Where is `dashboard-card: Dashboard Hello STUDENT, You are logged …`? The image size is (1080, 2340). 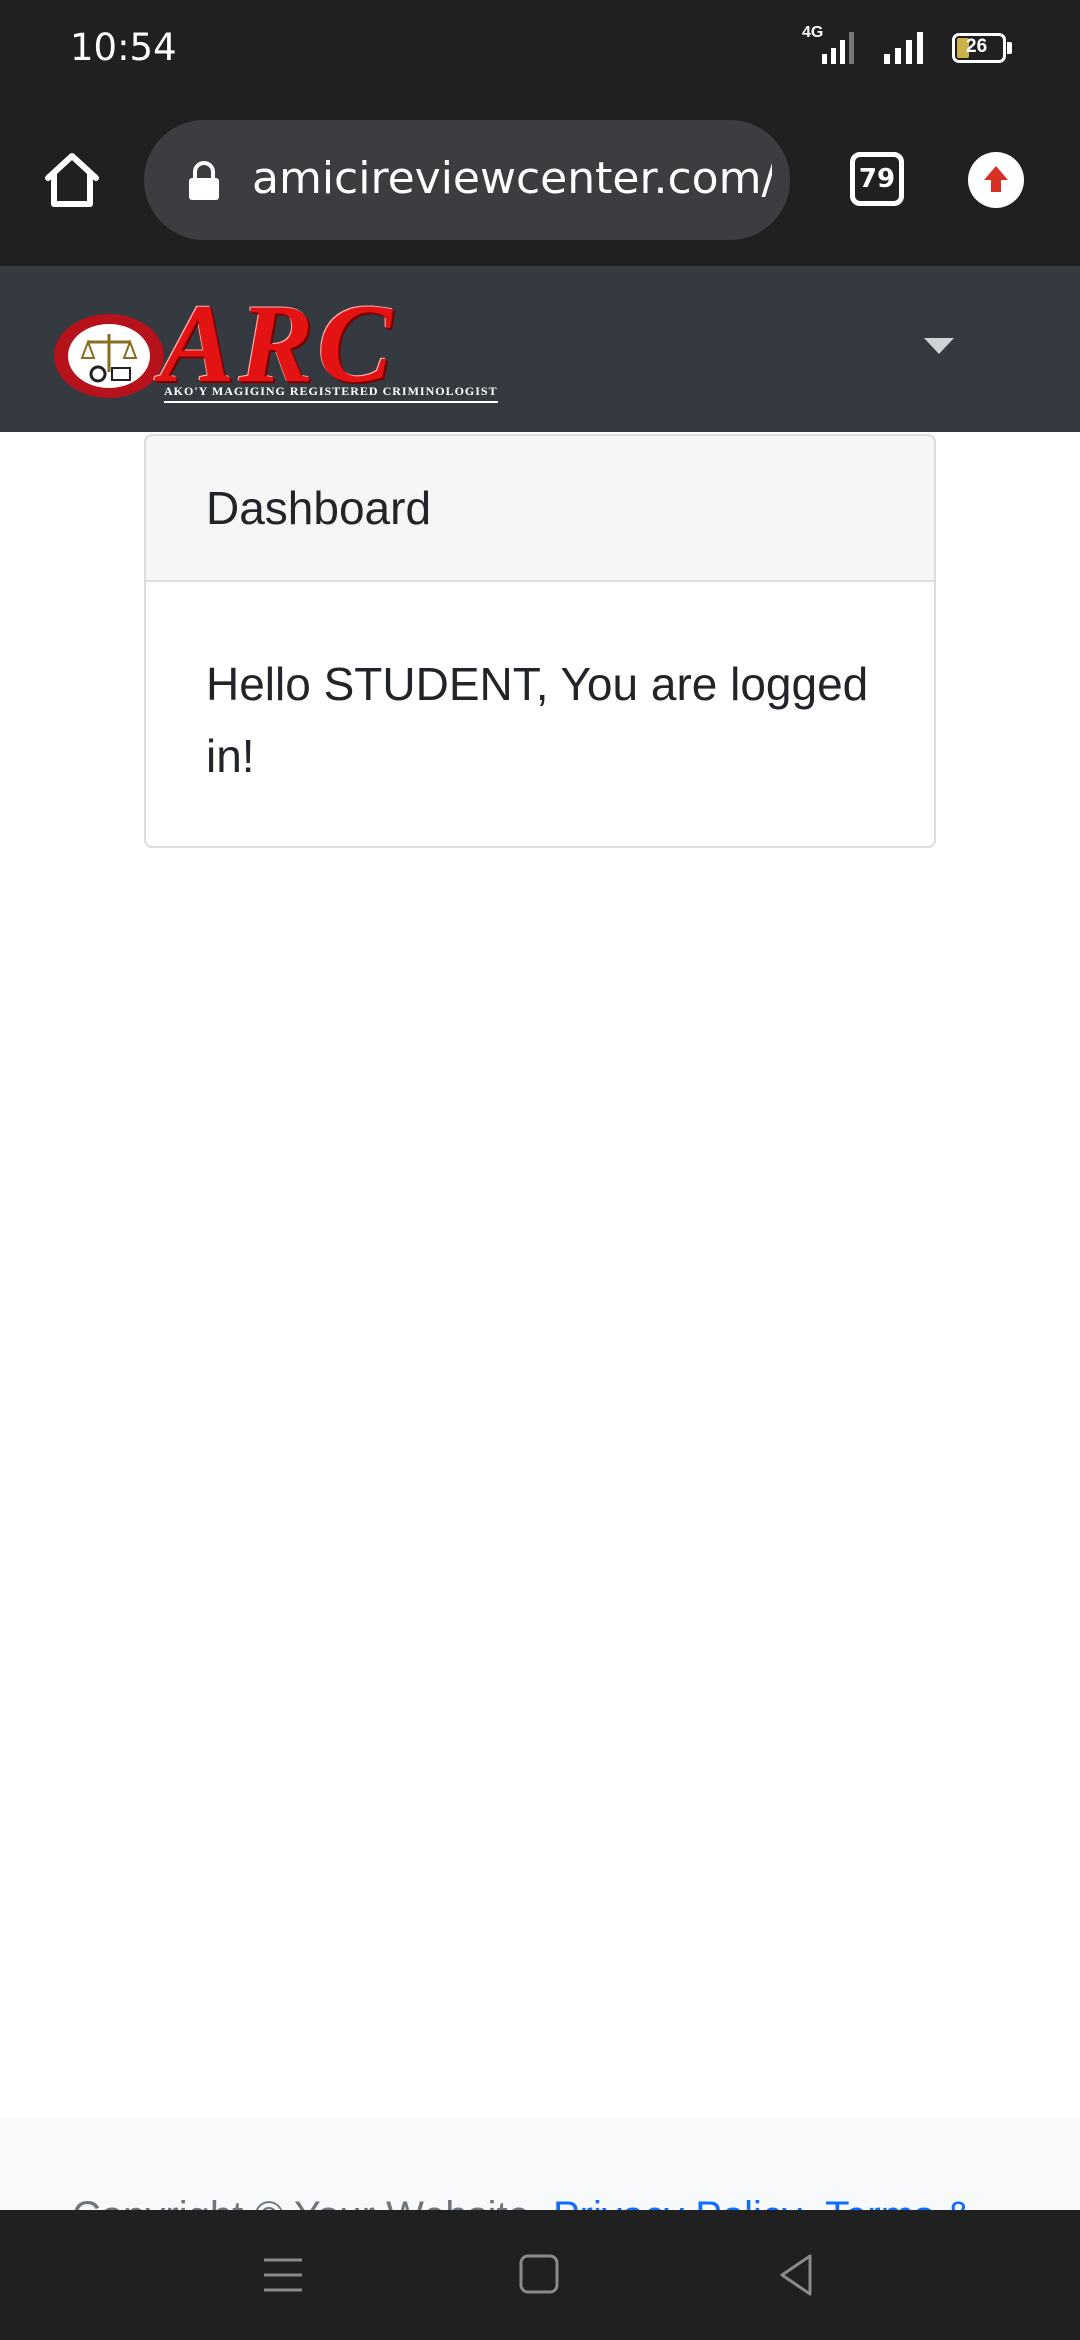 dashboard-card: Dashboard Hello STUDENT, You are logged … is located at coordinates (540, 641).